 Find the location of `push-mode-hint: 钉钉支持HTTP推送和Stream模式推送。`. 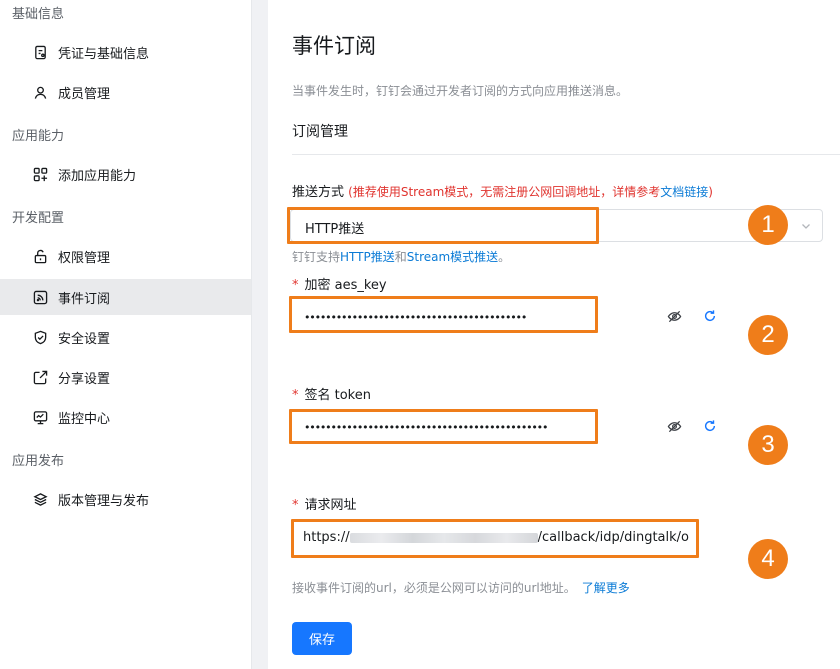

push-mode-hint: 钉钉支持HTTP推送和Stream模式推送。 is located at coordinates (401, 256).